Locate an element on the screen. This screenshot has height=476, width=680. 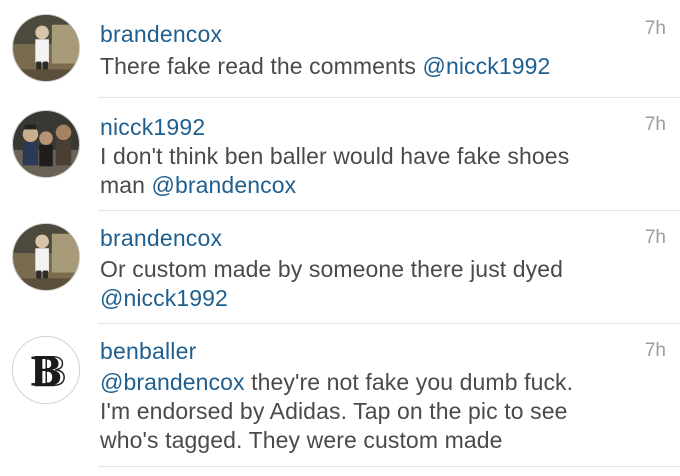
bb-logo-avatar-icon: B B is located at coordinates (46, 370).